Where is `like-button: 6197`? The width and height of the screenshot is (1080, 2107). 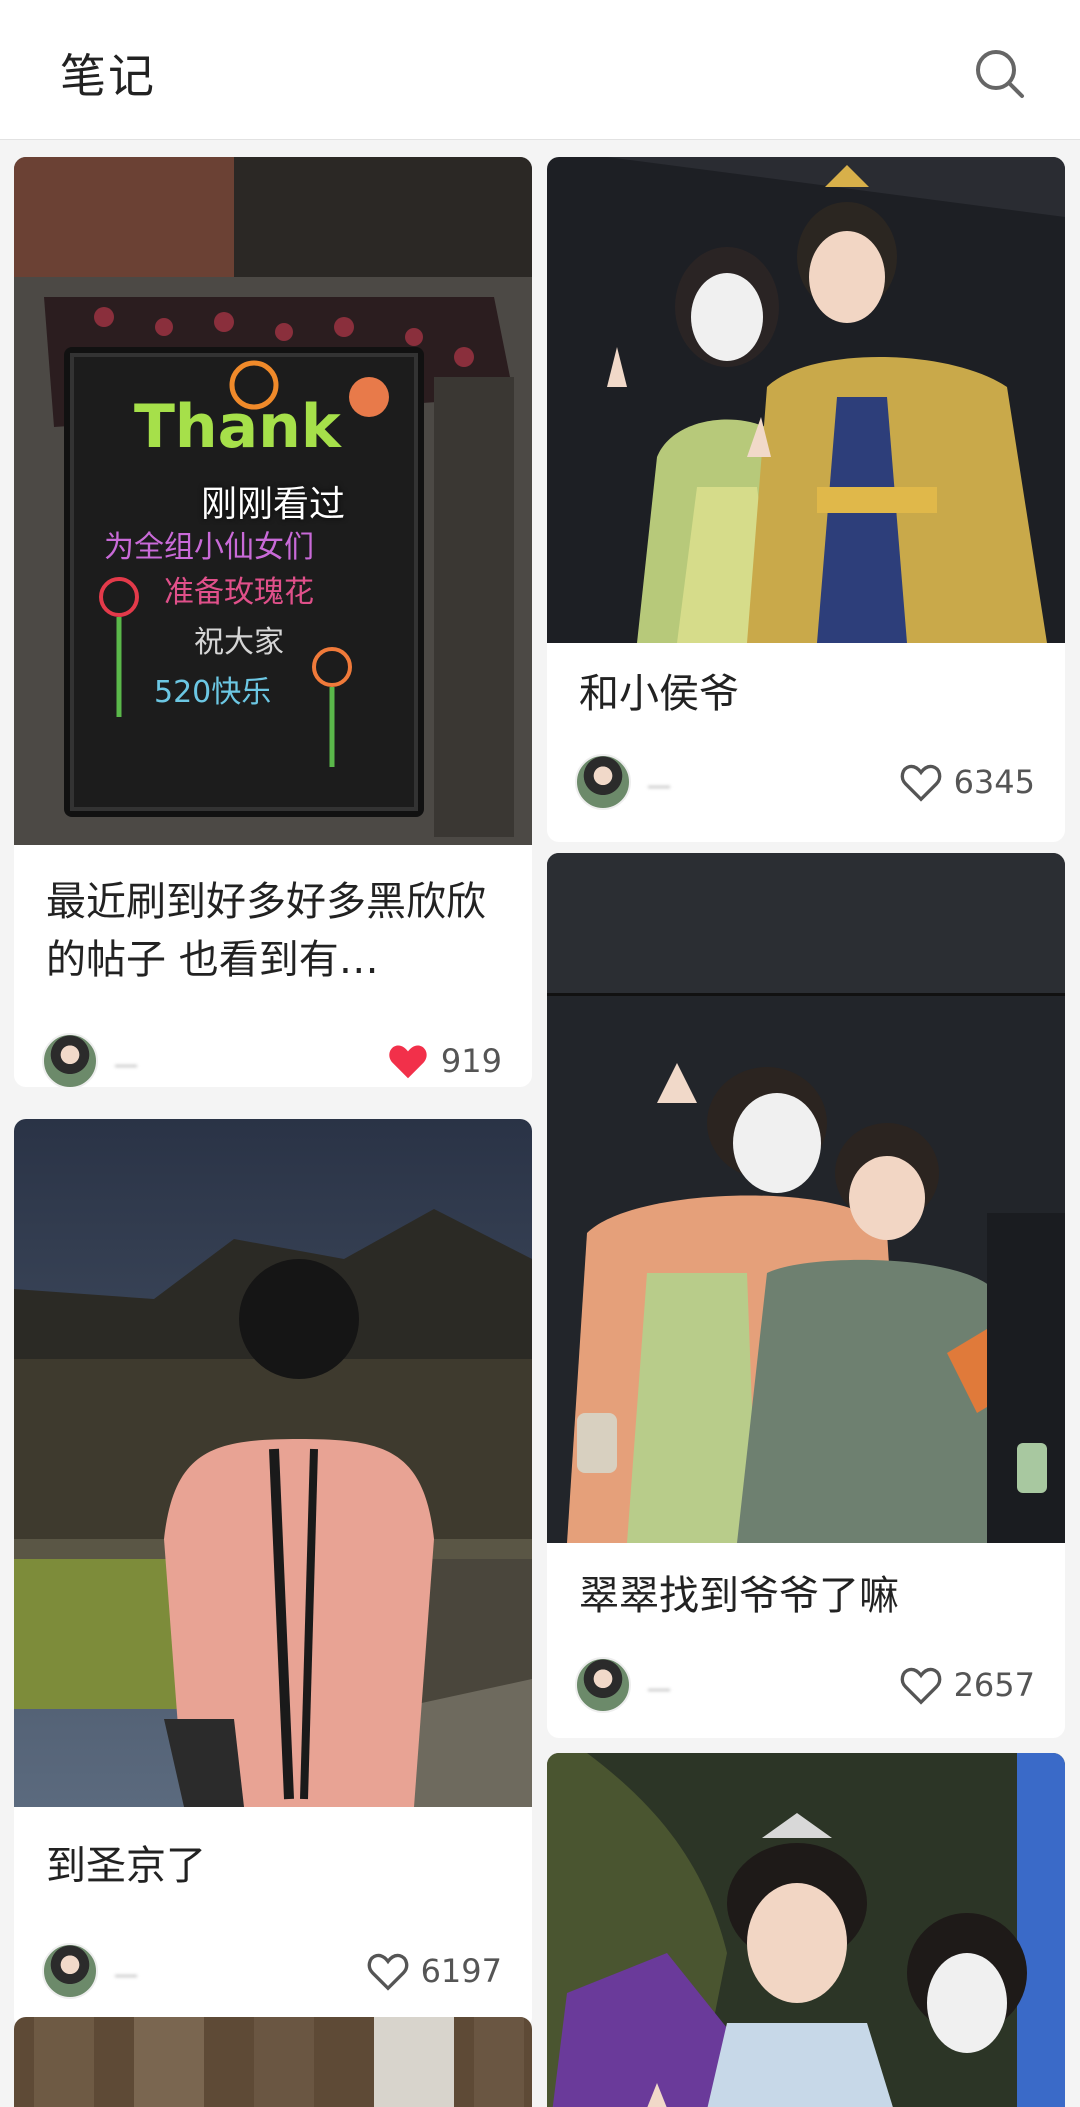
like-button: 6197 is located at coordinates (433, 1971).